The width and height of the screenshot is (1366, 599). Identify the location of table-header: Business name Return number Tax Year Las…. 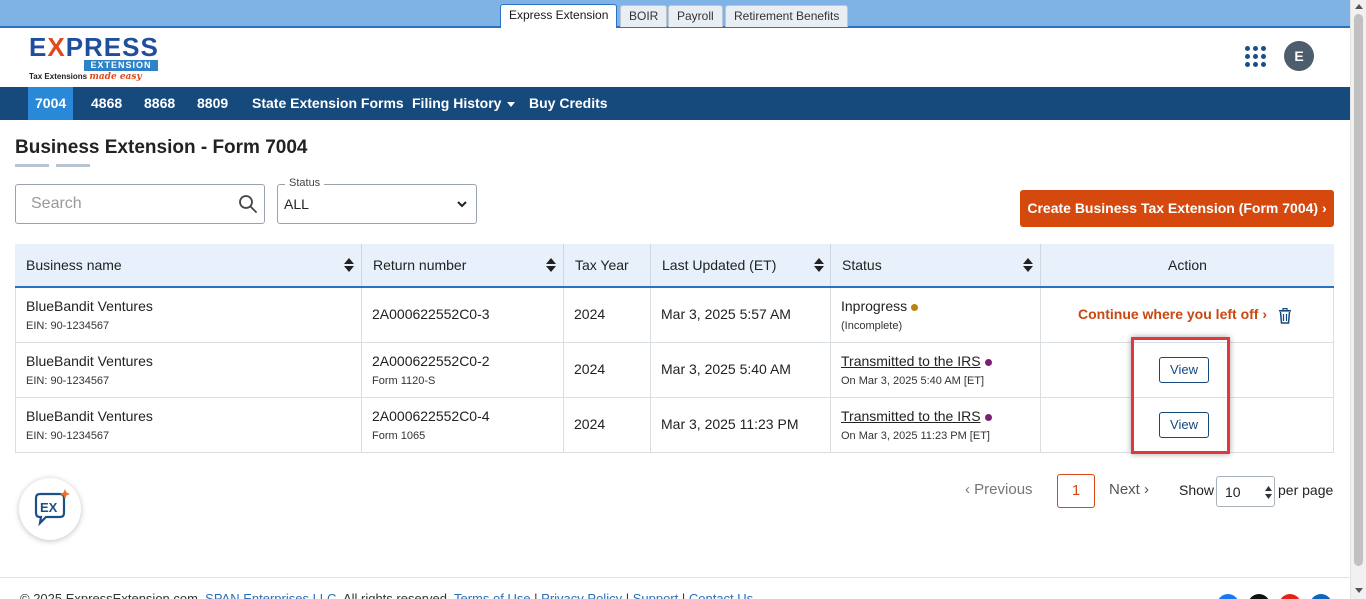
(674, 266).